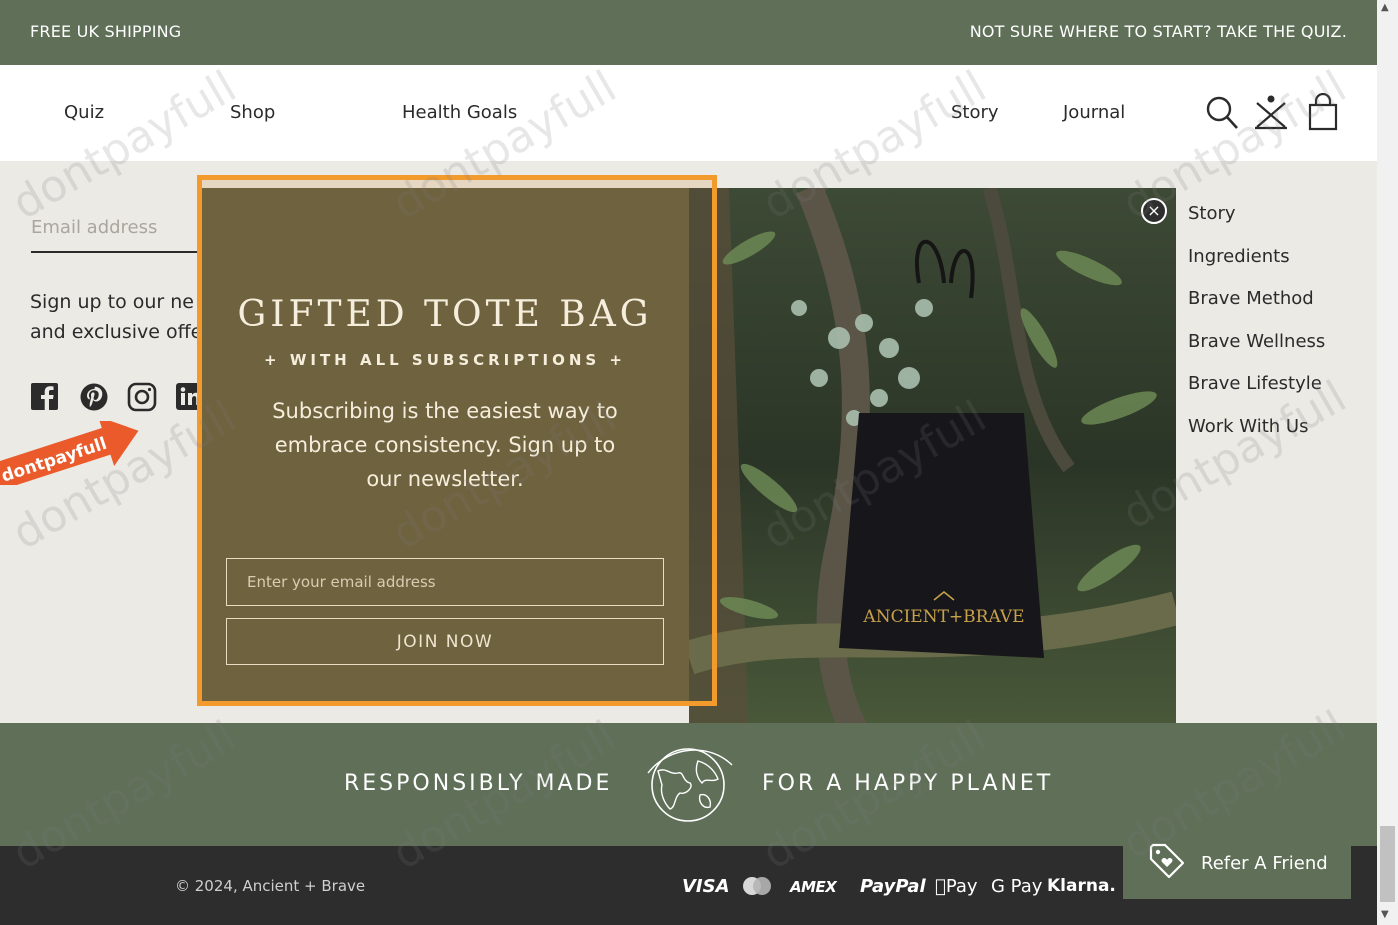  I want to click on pinterest-icon, so click(94, 397).